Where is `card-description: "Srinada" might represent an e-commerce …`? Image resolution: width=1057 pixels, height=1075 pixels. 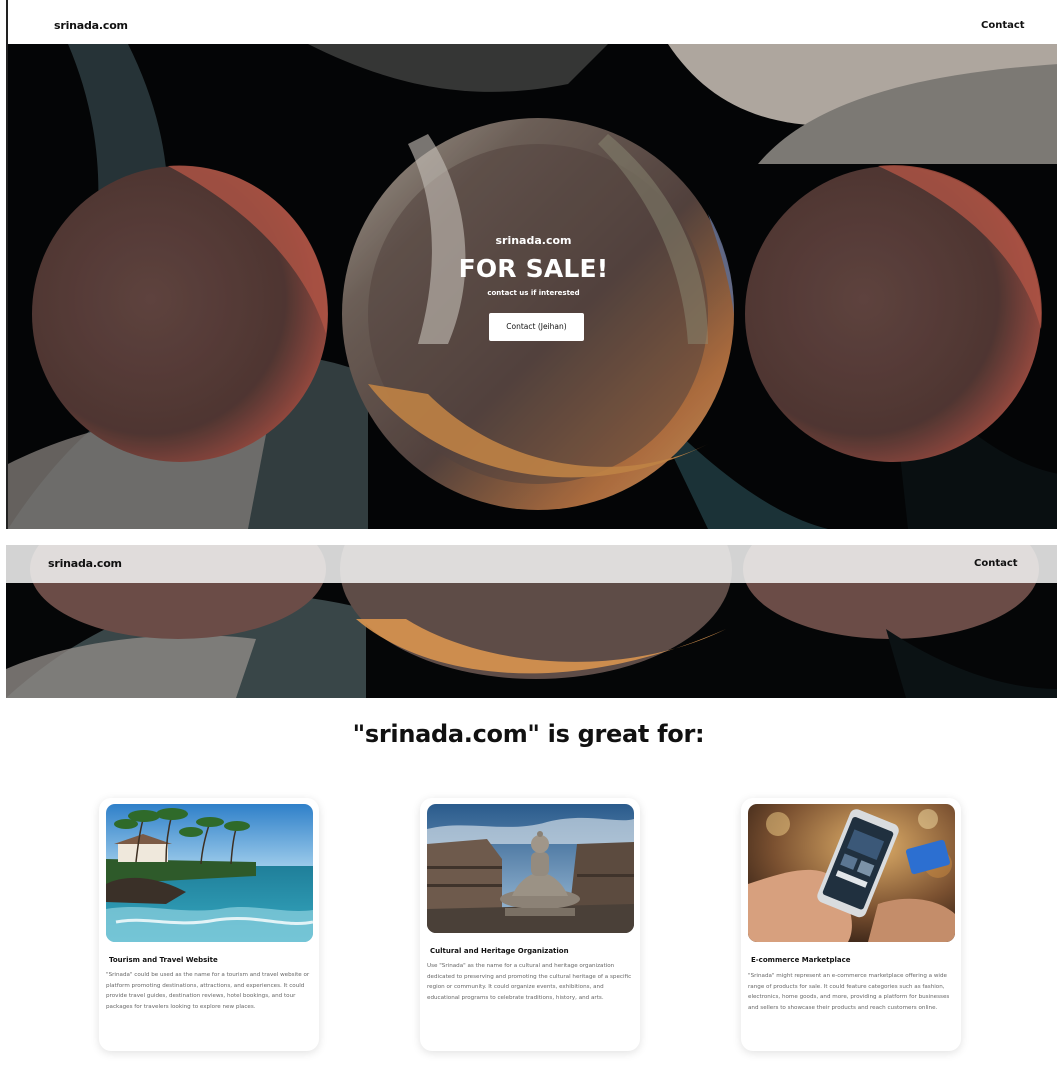
card-description: "Srinada" might represent an e-commerce … is located at coordinates (849, 992).